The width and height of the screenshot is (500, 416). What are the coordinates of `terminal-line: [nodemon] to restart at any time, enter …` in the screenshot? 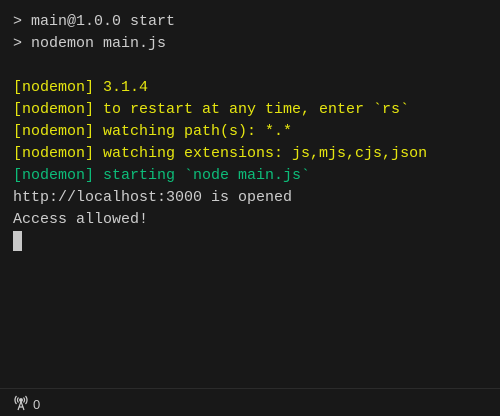 It's located at (211, 109).